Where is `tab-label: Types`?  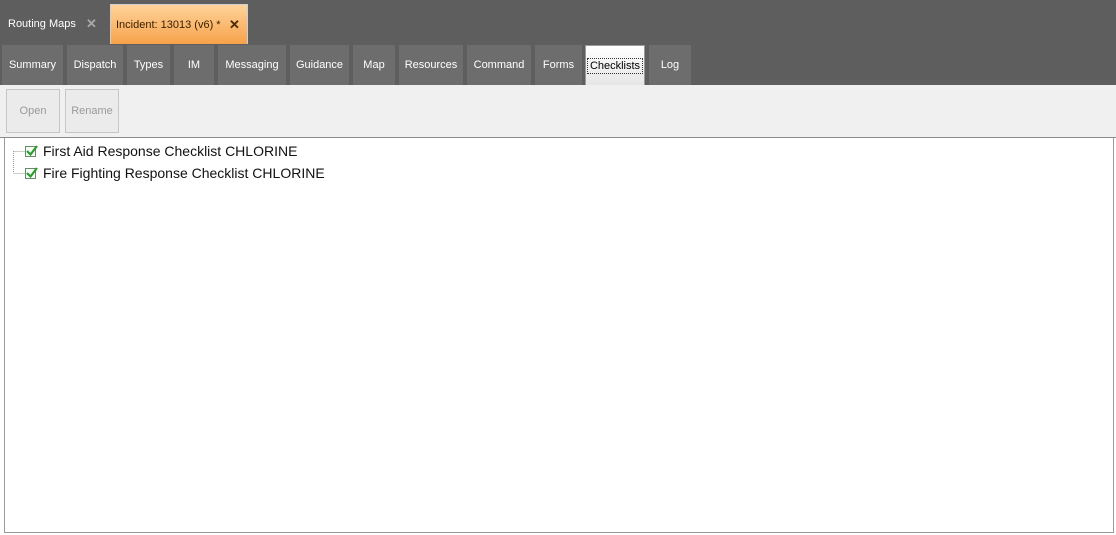 tab-label: Types is located at coordinates (148, 65).